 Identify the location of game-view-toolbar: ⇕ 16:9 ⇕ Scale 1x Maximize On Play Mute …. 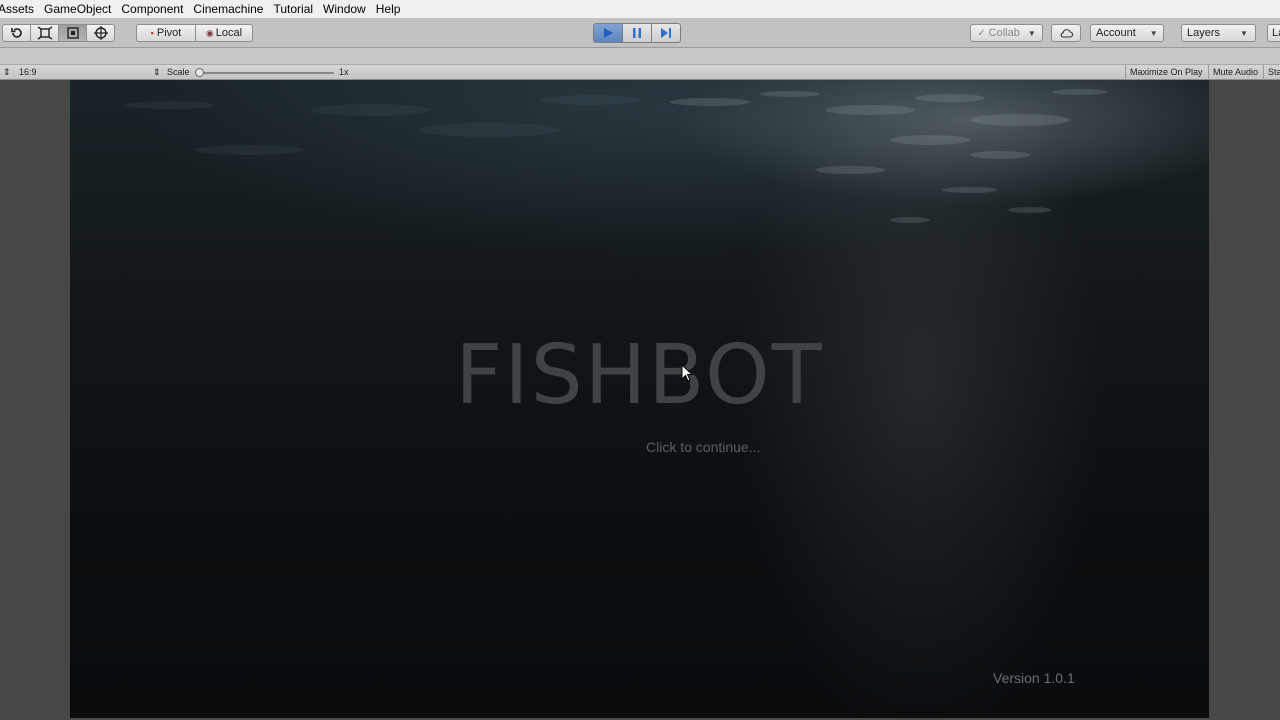
(640, 72).